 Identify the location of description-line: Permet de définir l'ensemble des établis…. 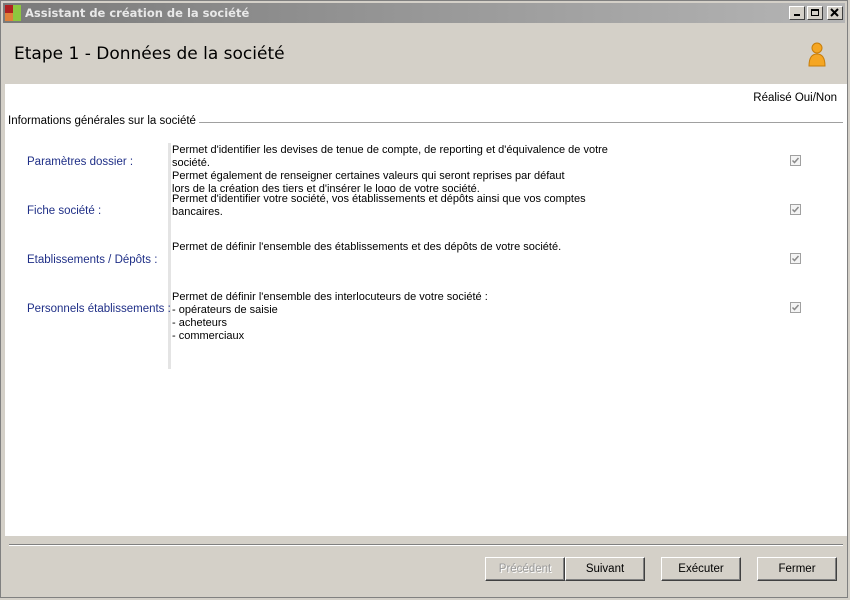
(367, 247).